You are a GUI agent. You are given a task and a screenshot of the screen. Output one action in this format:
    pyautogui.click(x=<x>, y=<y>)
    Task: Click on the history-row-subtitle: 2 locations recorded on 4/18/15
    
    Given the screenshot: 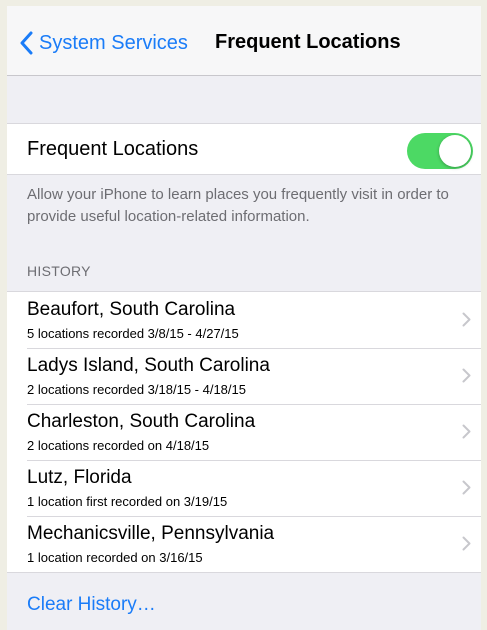 What is the action you would take?
    pyautogui.click(x=118, y=445)
    